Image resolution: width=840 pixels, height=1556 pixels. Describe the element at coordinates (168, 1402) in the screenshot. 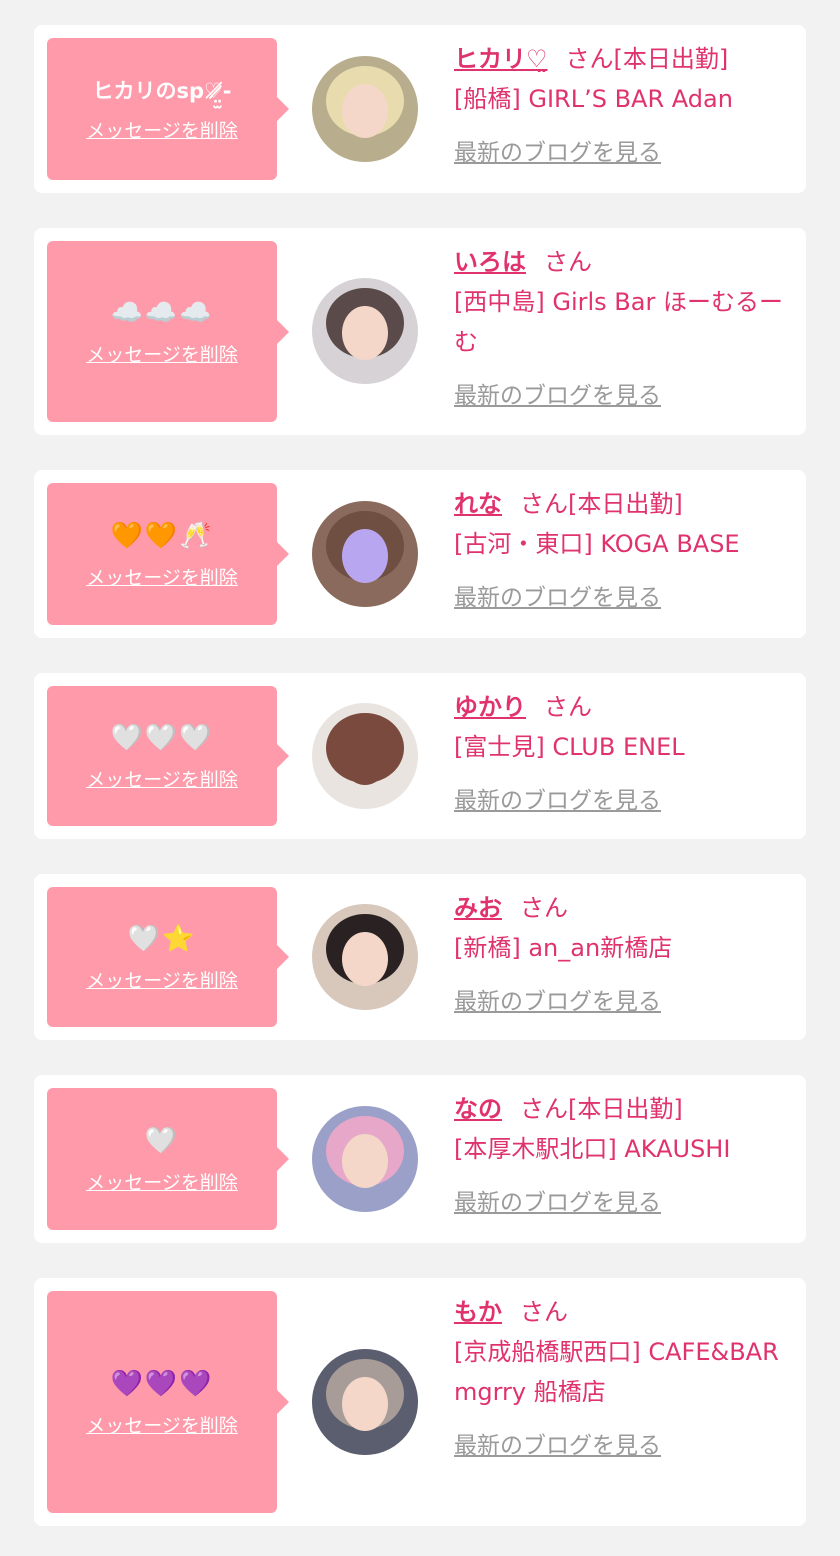

I see `message-bubble: 💜💜💜 メッセージを削除` at that location.